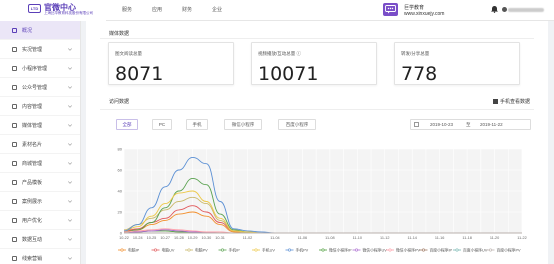 Image resolution: width=554 pixels, height=264 pixels. I want to click on sidebar-item: 公众号管理, so click(40, 87).